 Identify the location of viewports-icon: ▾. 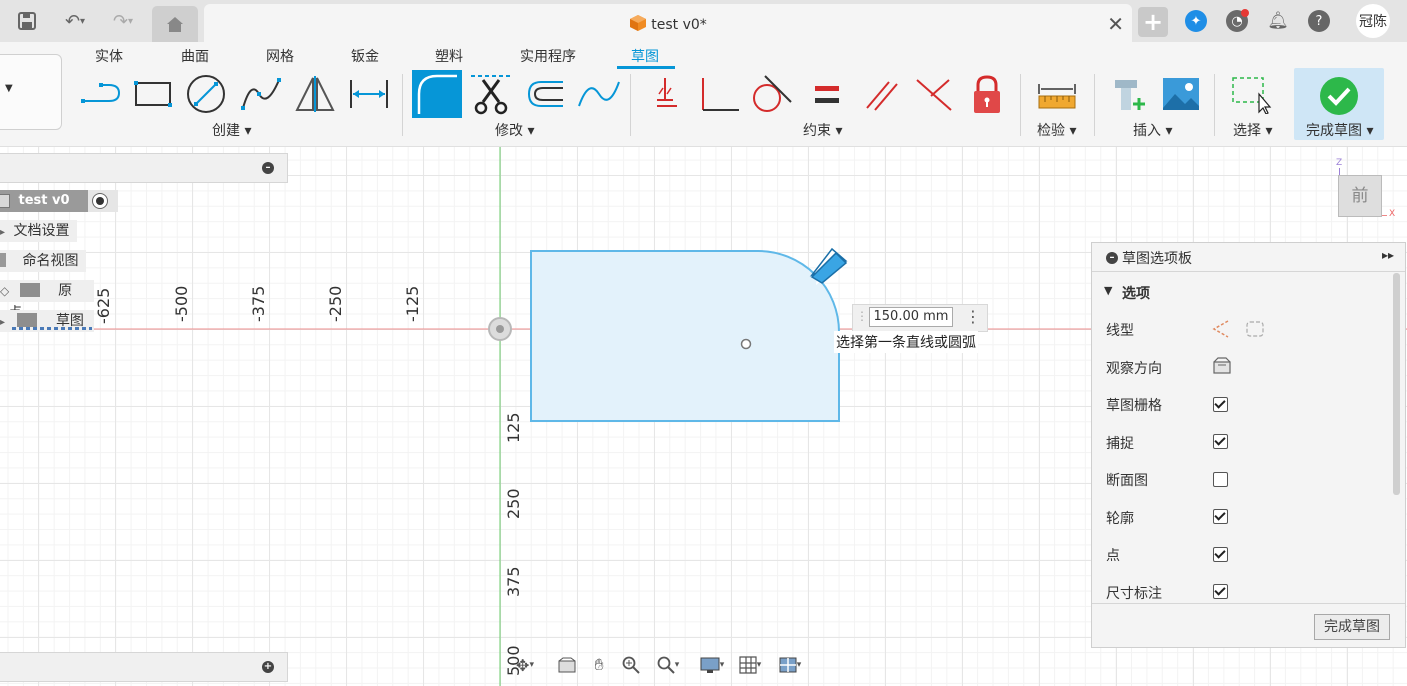
(790, 665).